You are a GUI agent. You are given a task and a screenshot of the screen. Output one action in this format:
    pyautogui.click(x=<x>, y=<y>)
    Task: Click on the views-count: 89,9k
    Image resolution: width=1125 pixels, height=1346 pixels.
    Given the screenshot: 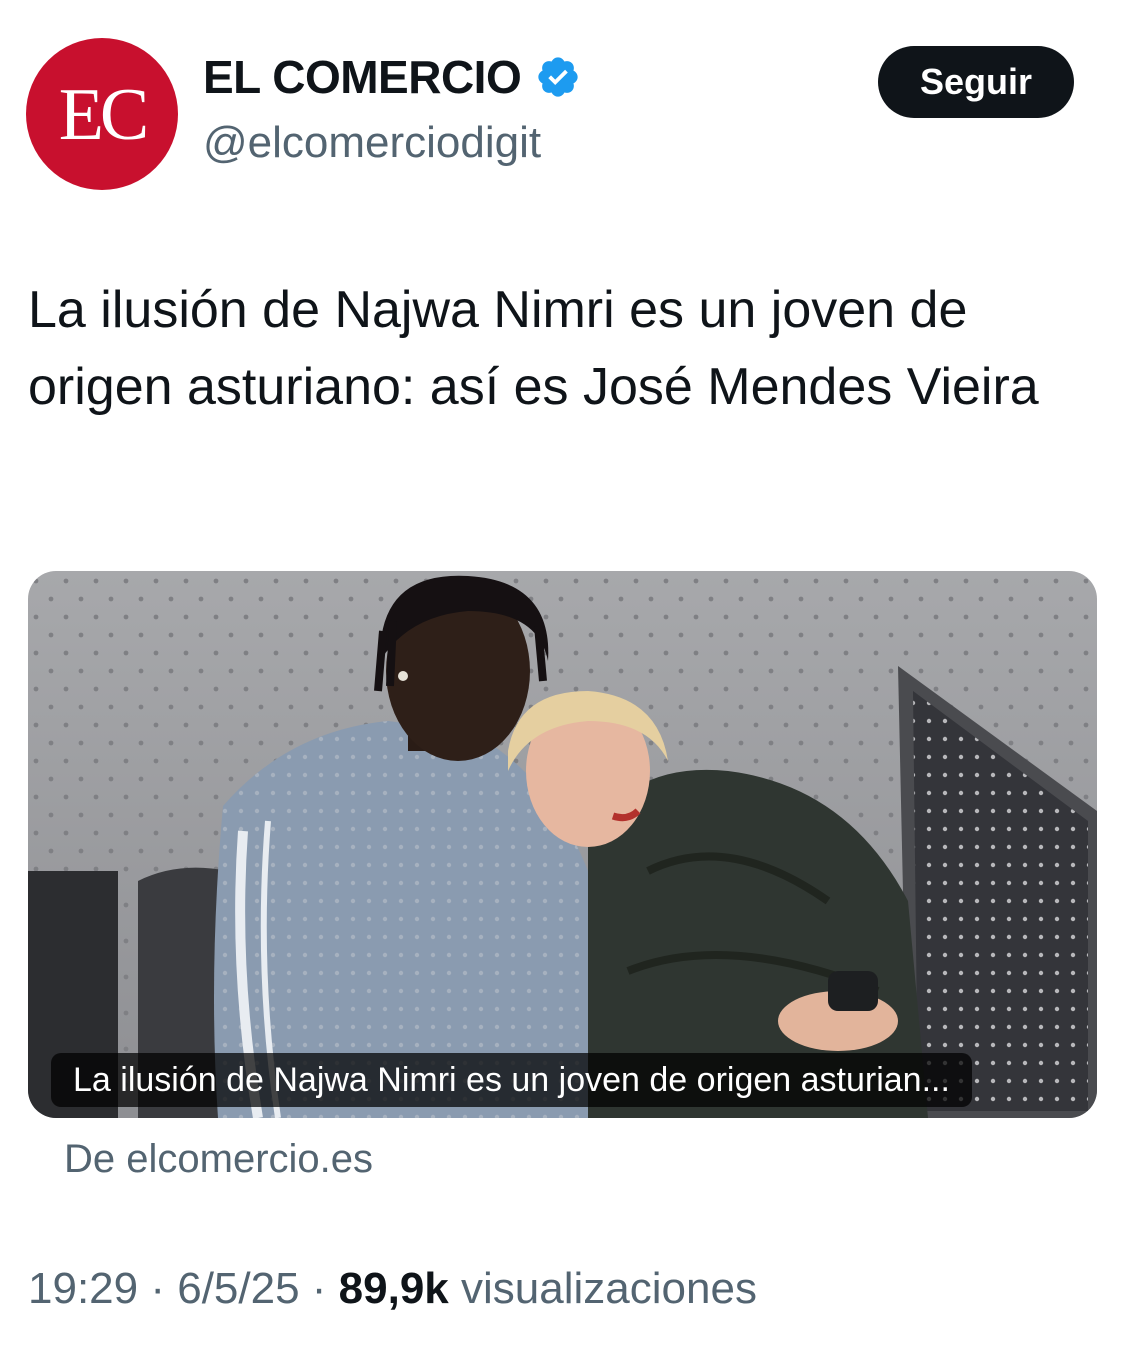 What is the action you would take?
    pyautogui.click(x=393, y=1288)
    